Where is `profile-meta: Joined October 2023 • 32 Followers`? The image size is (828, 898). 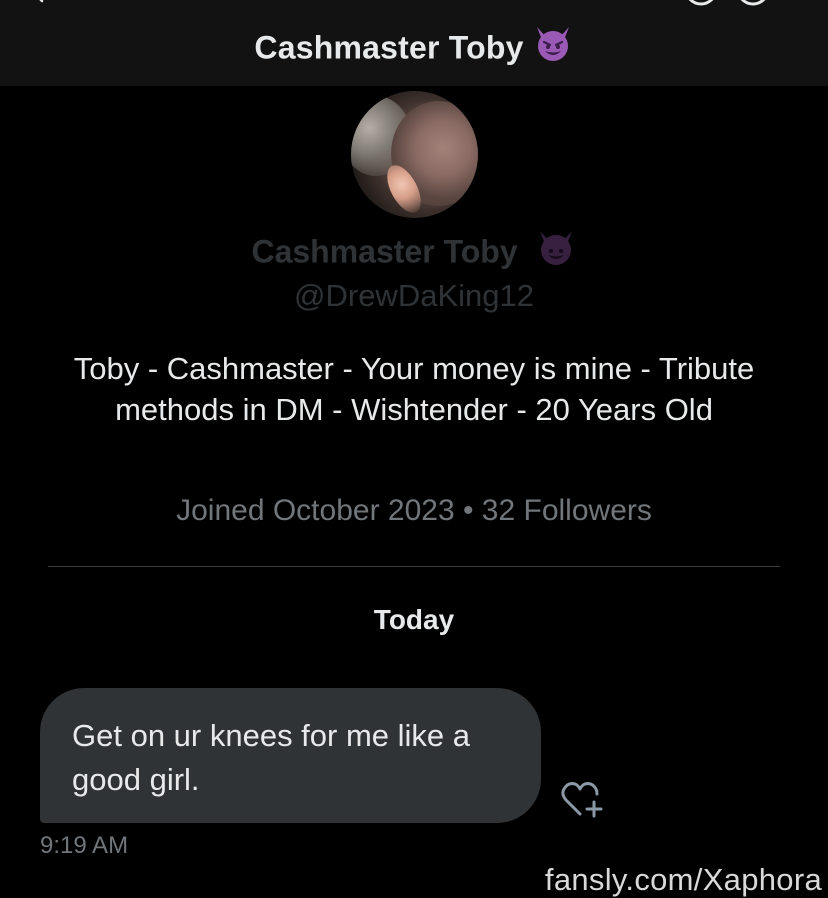 profile-meta: Joined October 2023 • 32 Followers is located at coordinates (414, 510).